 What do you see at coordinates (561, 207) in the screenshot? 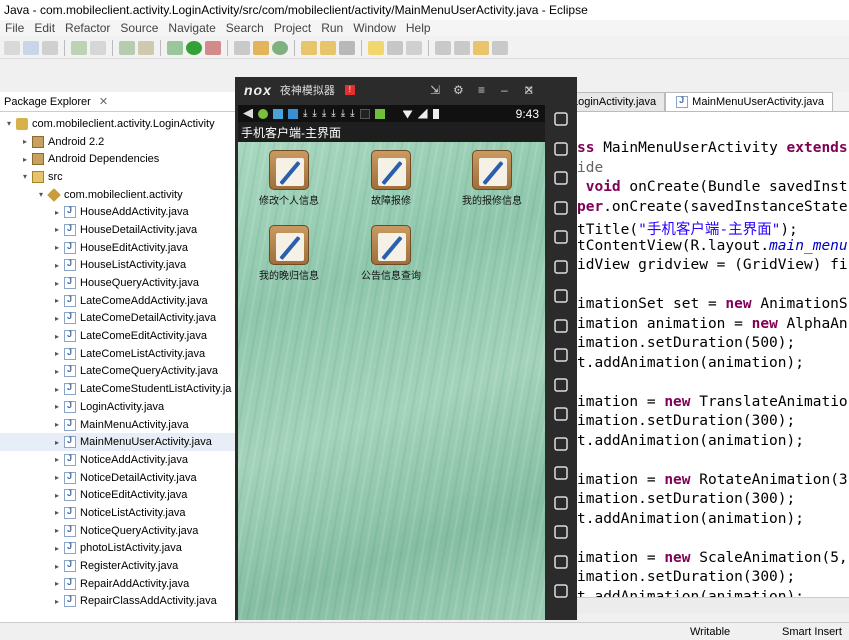
I see `scissors-icon` at bounding box center [561, 207].